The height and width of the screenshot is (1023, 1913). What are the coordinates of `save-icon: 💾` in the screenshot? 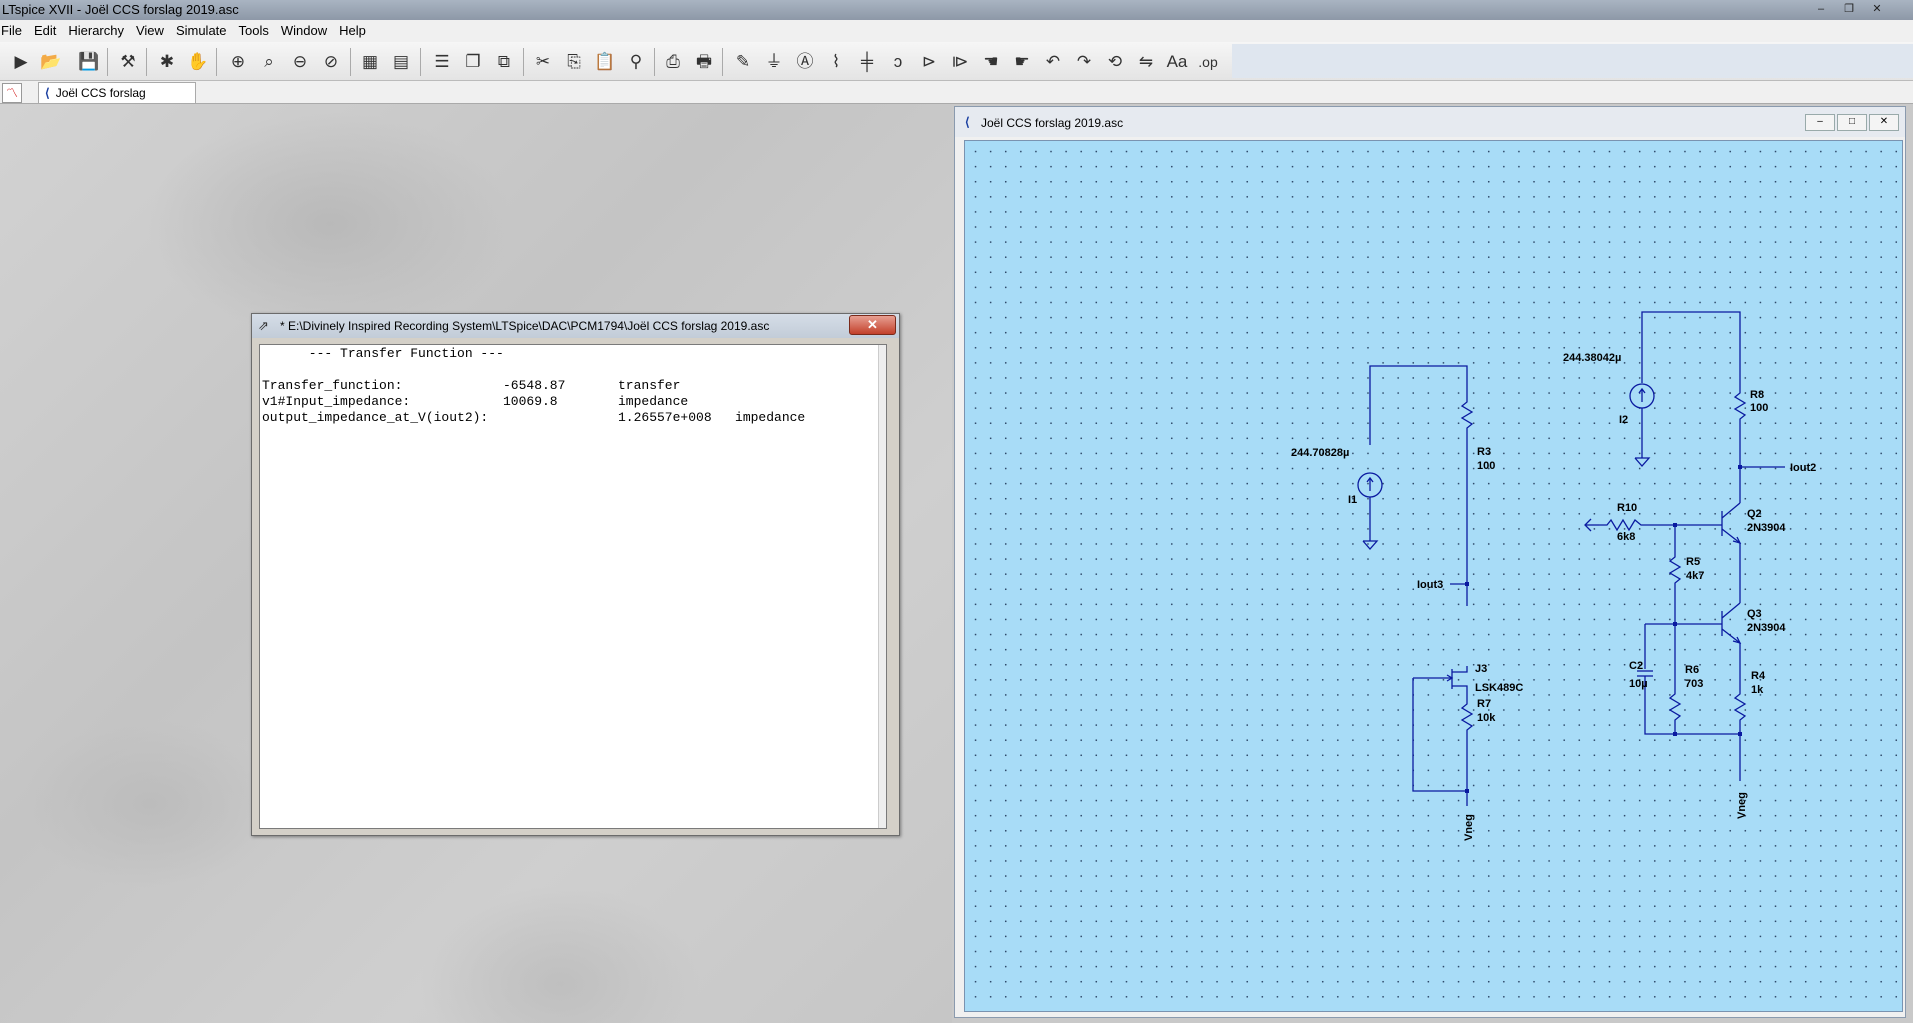 It's located at (89, 62).